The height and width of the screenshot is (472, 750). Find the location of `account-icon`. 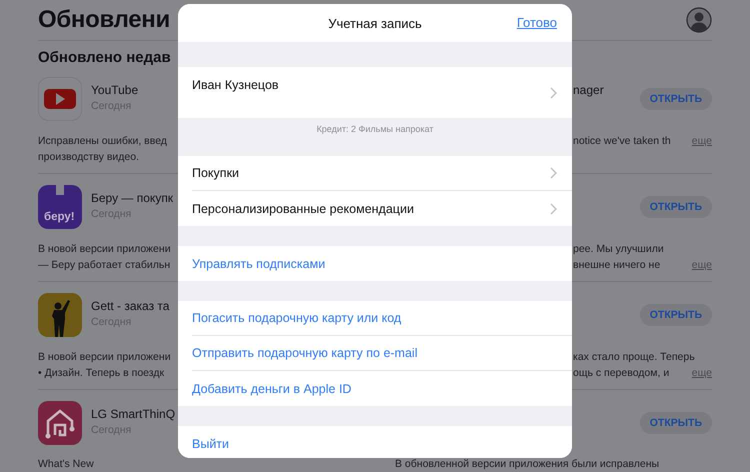

account-icon is located at coordinates (699, 20).